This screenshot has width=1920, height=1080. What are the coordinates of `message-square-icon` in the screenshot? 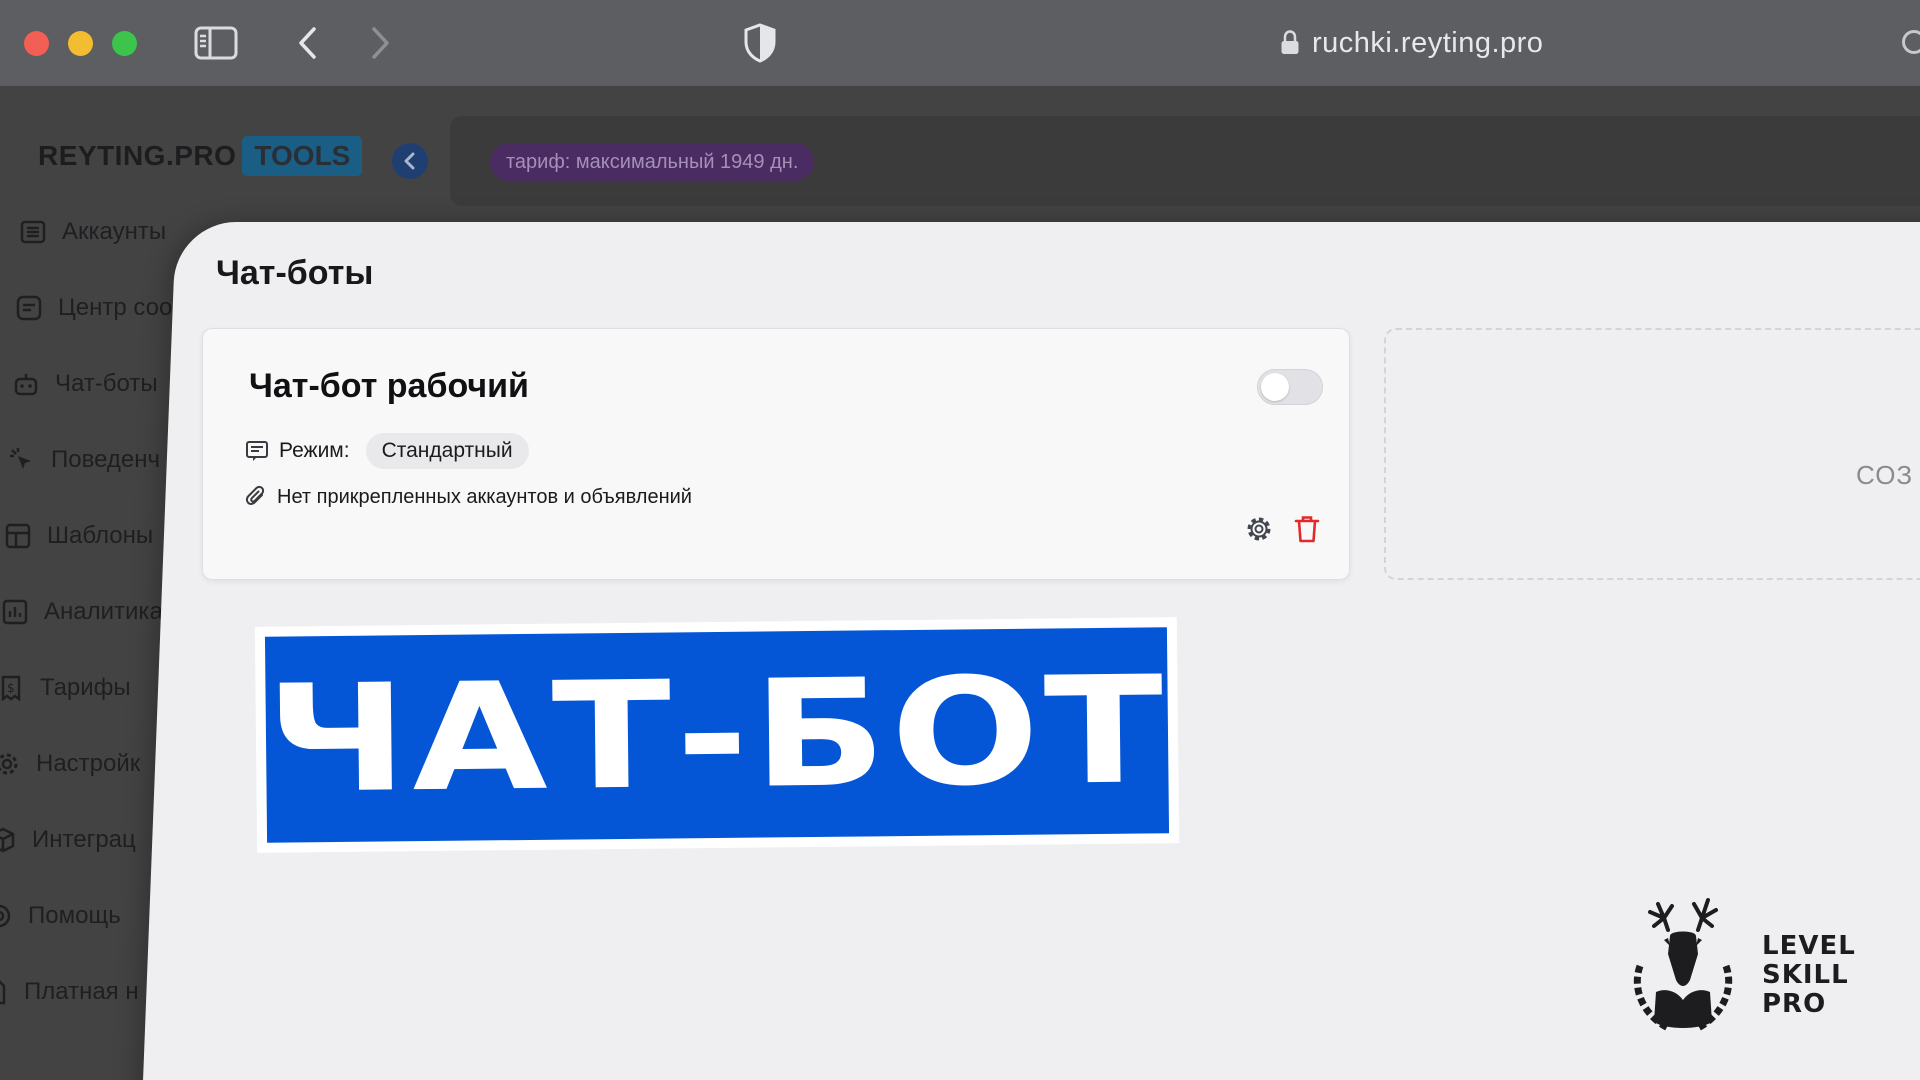 It's located at (257, 451).